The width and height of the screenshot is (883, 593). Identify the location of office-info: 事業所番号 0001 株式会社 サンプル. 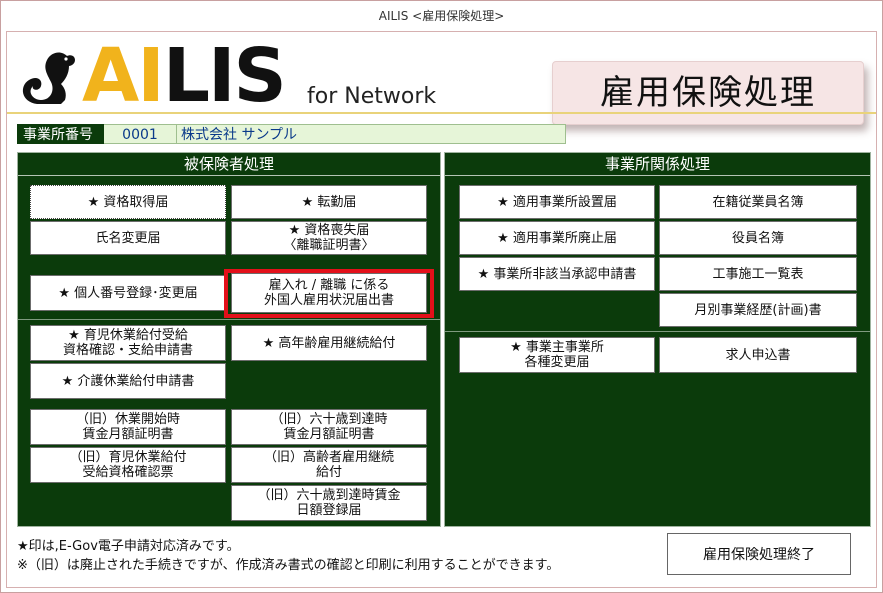
(291, 134).